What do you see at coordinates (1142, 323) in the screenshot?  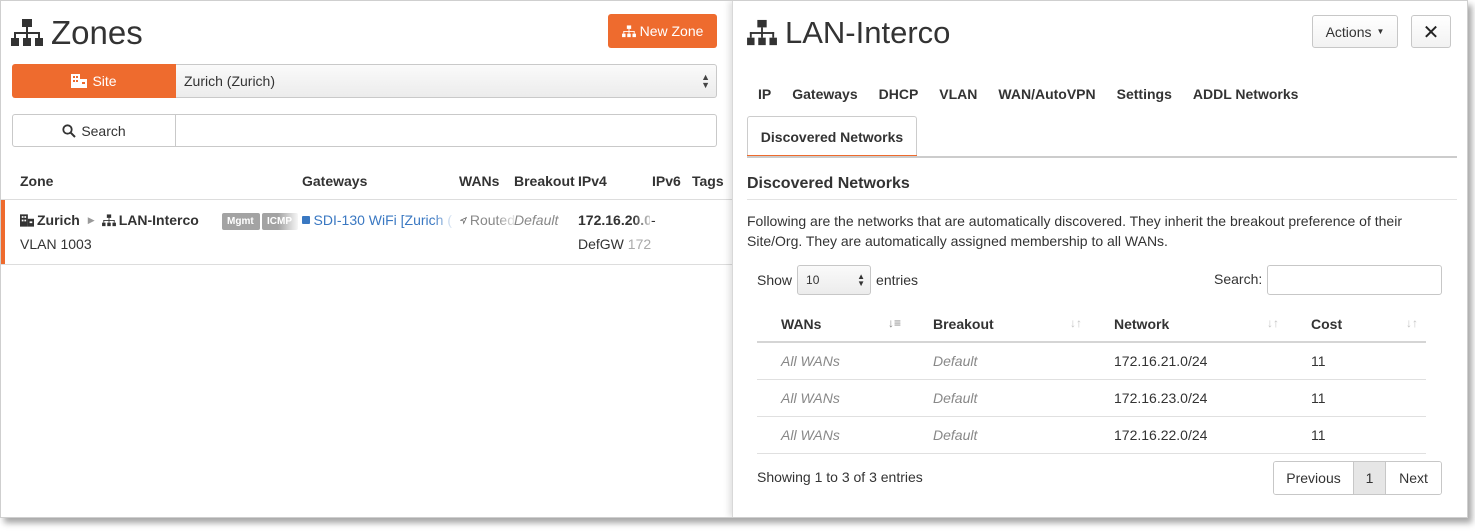 I see `column-header-network-label: Network` at bounding box center [1142, 323].